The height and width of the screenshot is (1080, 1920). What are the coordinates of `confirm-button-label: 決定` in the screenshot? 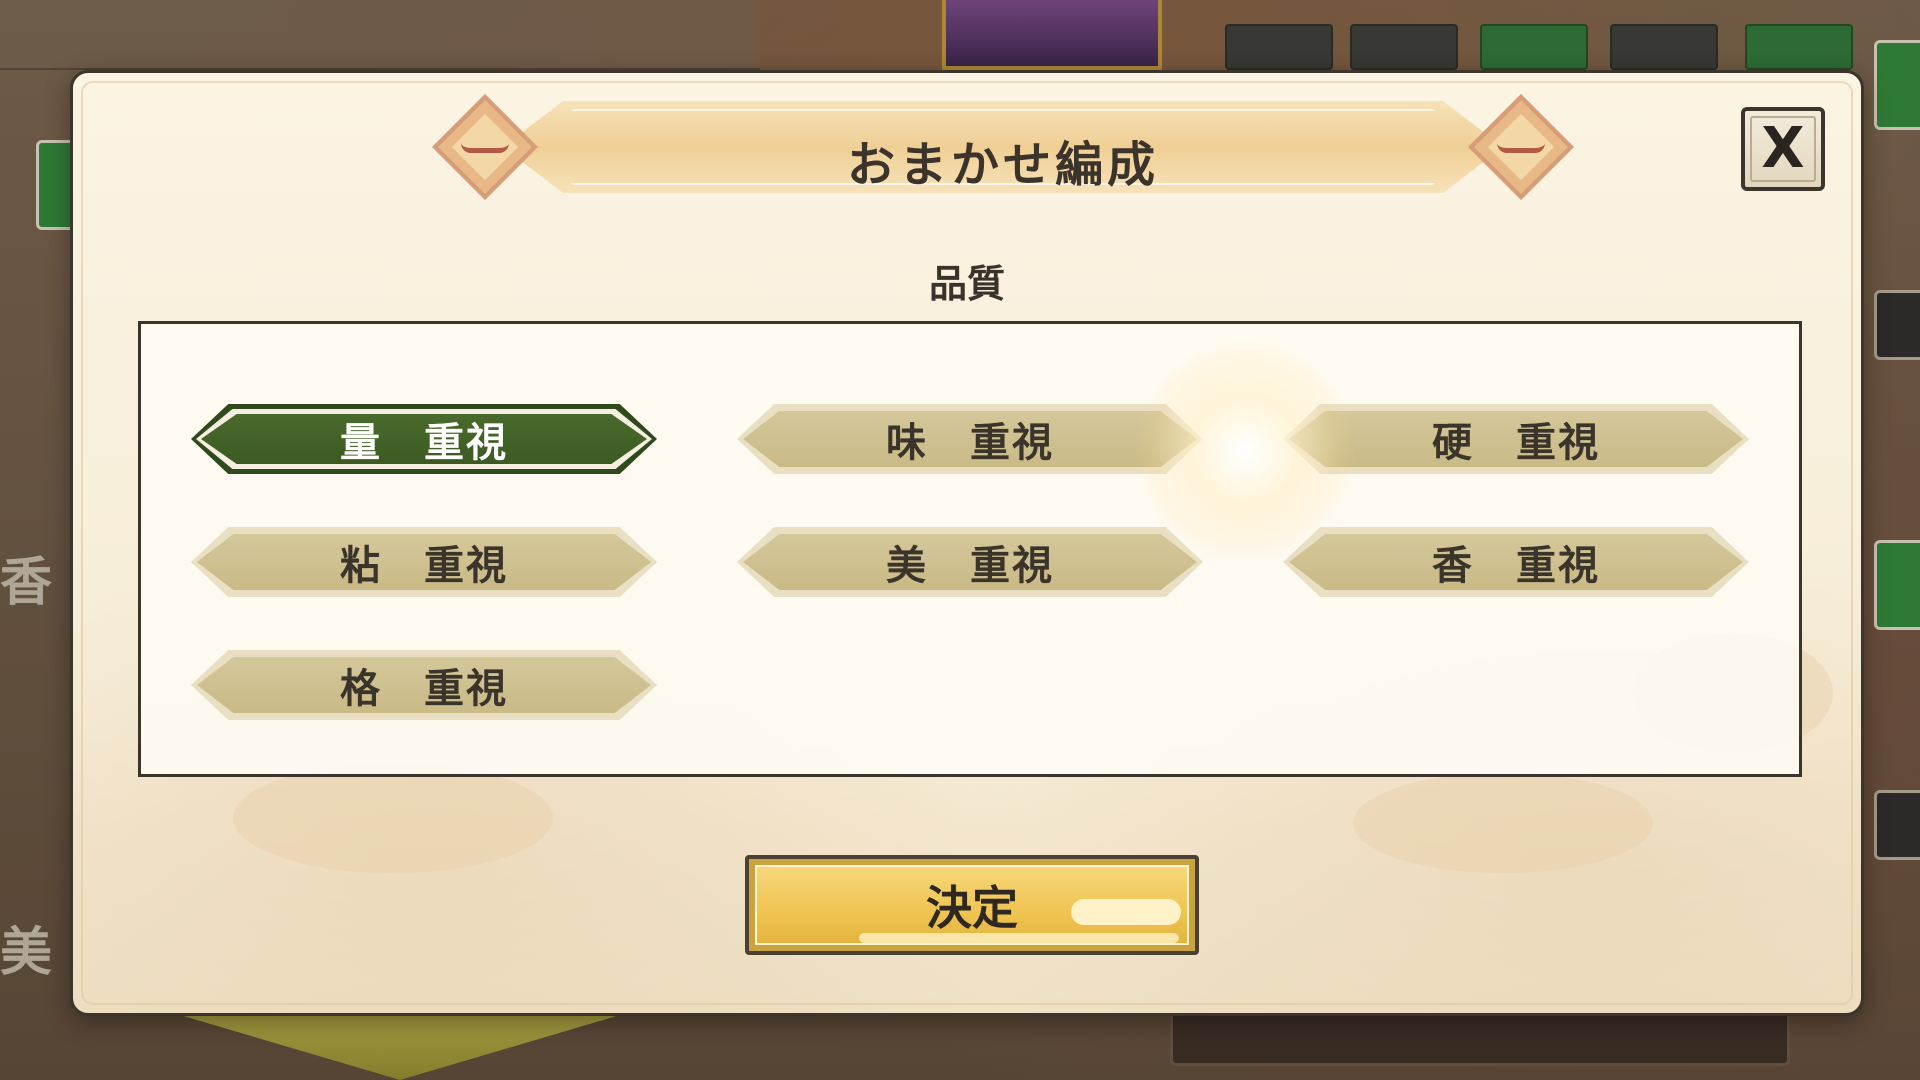 It's located at (972, 908).